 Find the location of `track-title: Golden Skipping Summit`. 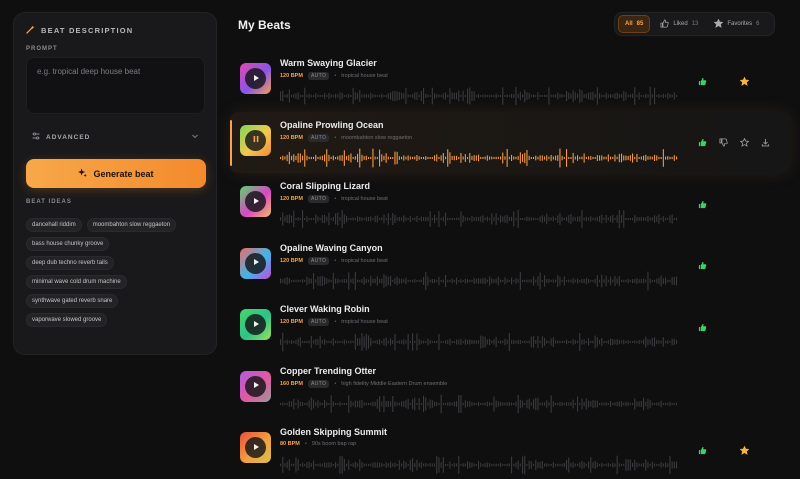

track-title: Golden Skipping Summit is located at coordinates (333, 432).